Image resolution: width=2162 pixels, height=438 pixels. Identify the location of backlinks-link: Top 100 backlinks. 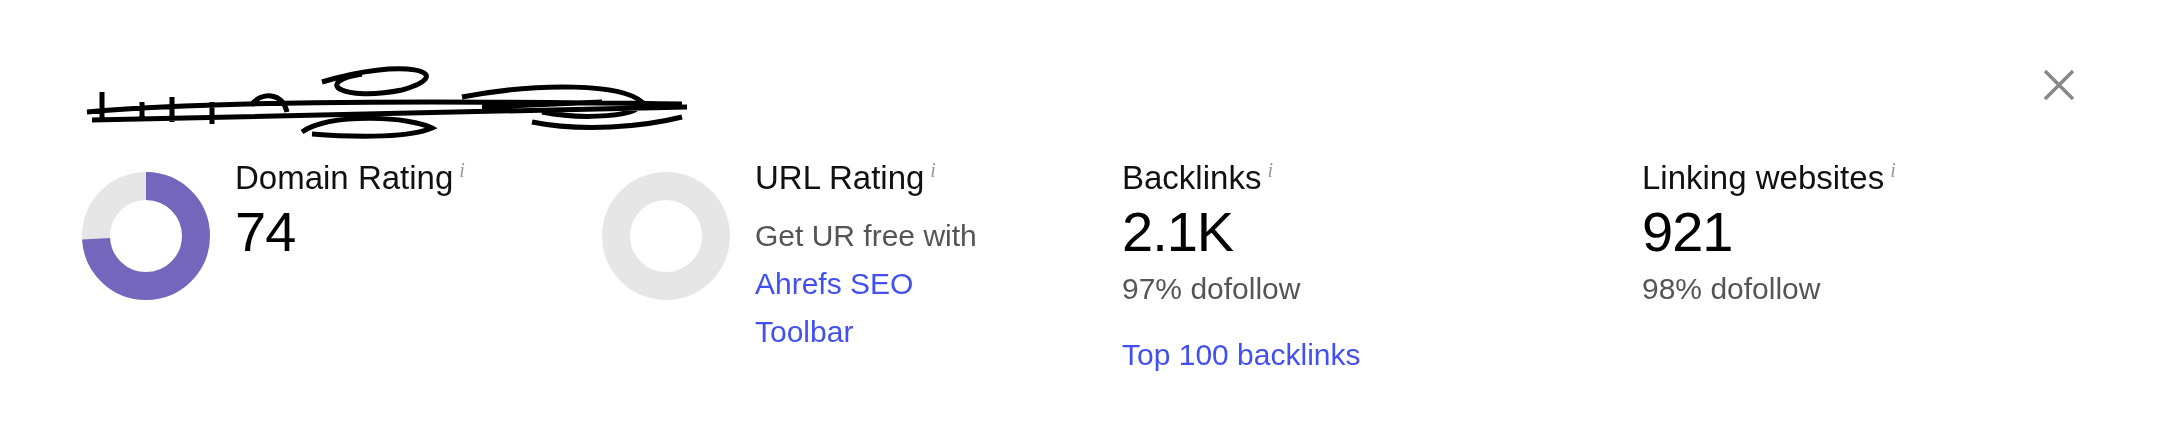
(1241, 354).